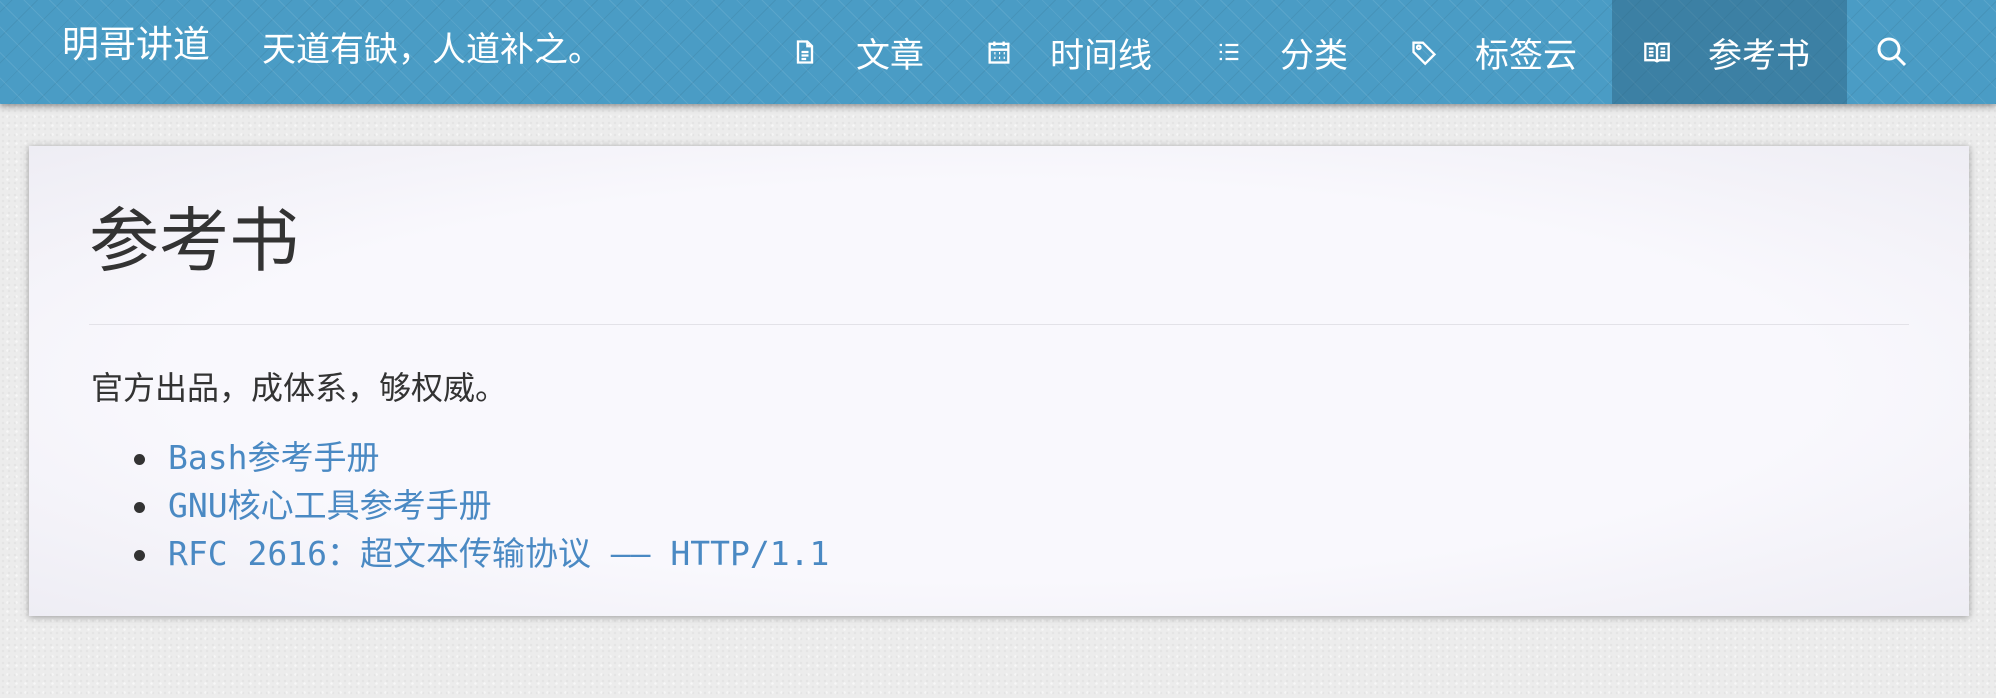 This screenshot has height=698, width=1996. What do you see at coordinates (999, 324) in the screenshot?
I see `title-divider` at bounding box center [999, 324].